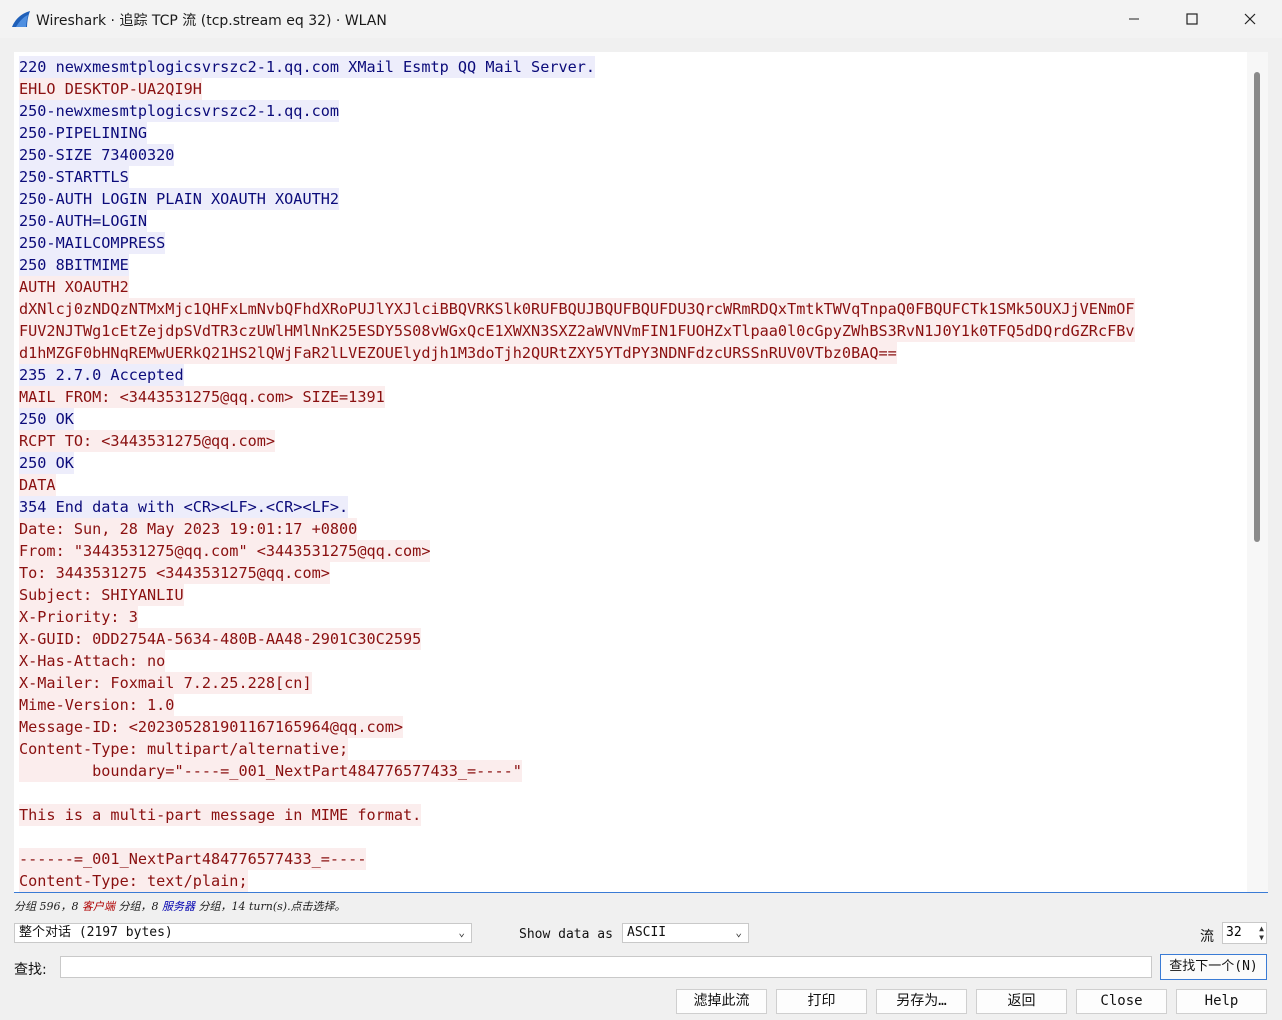  I want to click on status-suffix: 分组，14 turn(s).点击选择。, so click(270, 906).